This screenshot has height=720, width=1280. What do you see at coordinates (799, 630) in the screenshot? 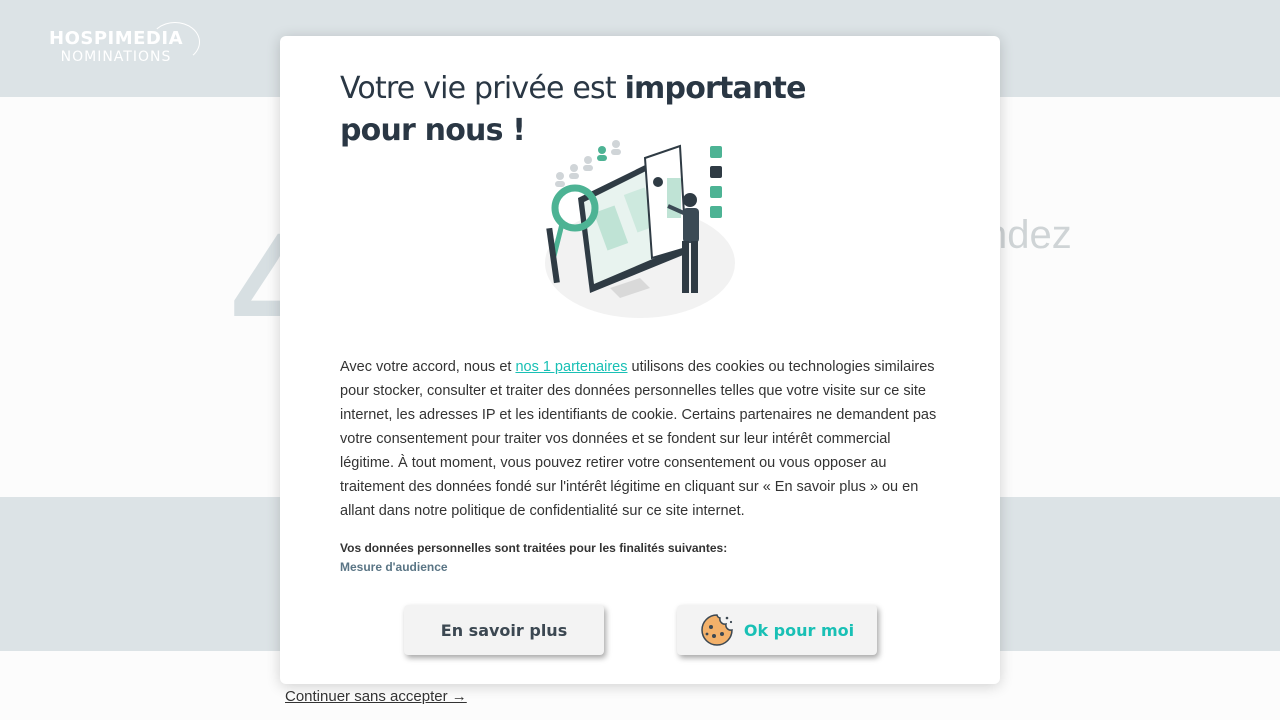
I see `accept-label: Ok pour moi` at bounding box center [799, 630].